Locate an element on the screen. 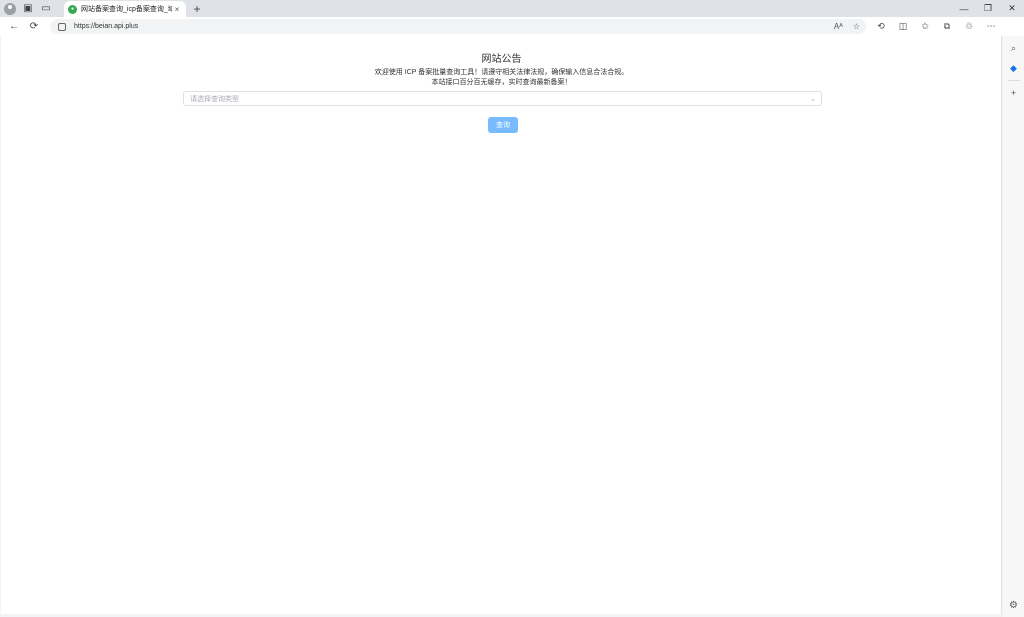 The width and height of the screenshot is (1024, 617). tab-close-icon: × is located at coordinates (177, 9).